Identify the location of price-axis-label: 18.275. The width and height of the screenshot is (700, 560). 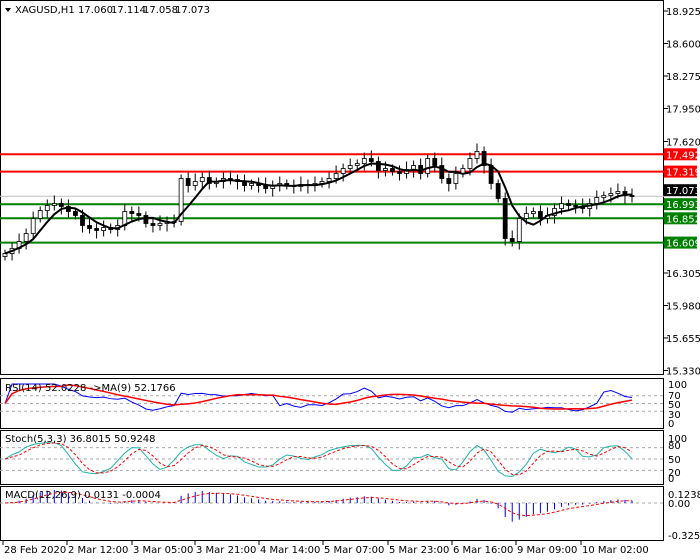
(683, 77).